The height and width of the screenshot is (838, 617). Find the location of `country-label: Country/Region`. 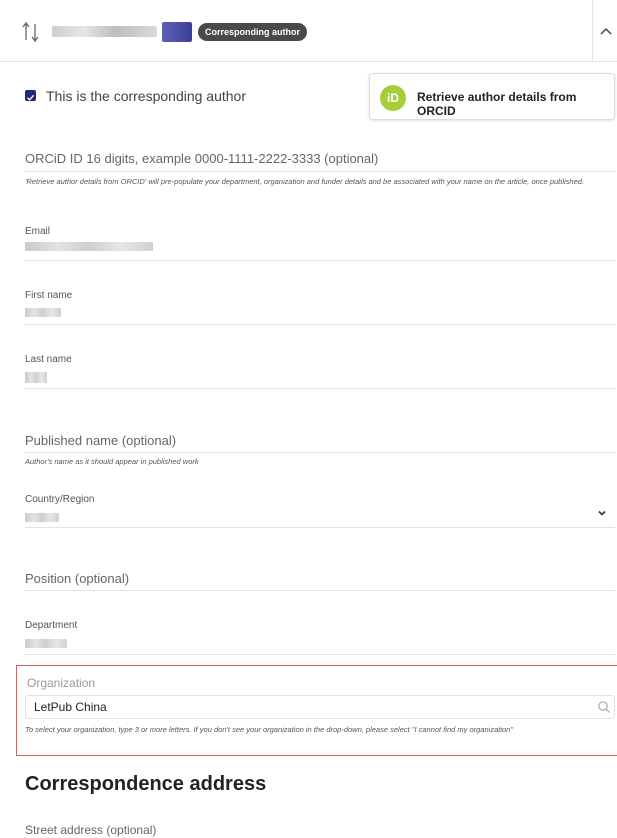

country-label: Country/Region is located at coordinates (60, 499).